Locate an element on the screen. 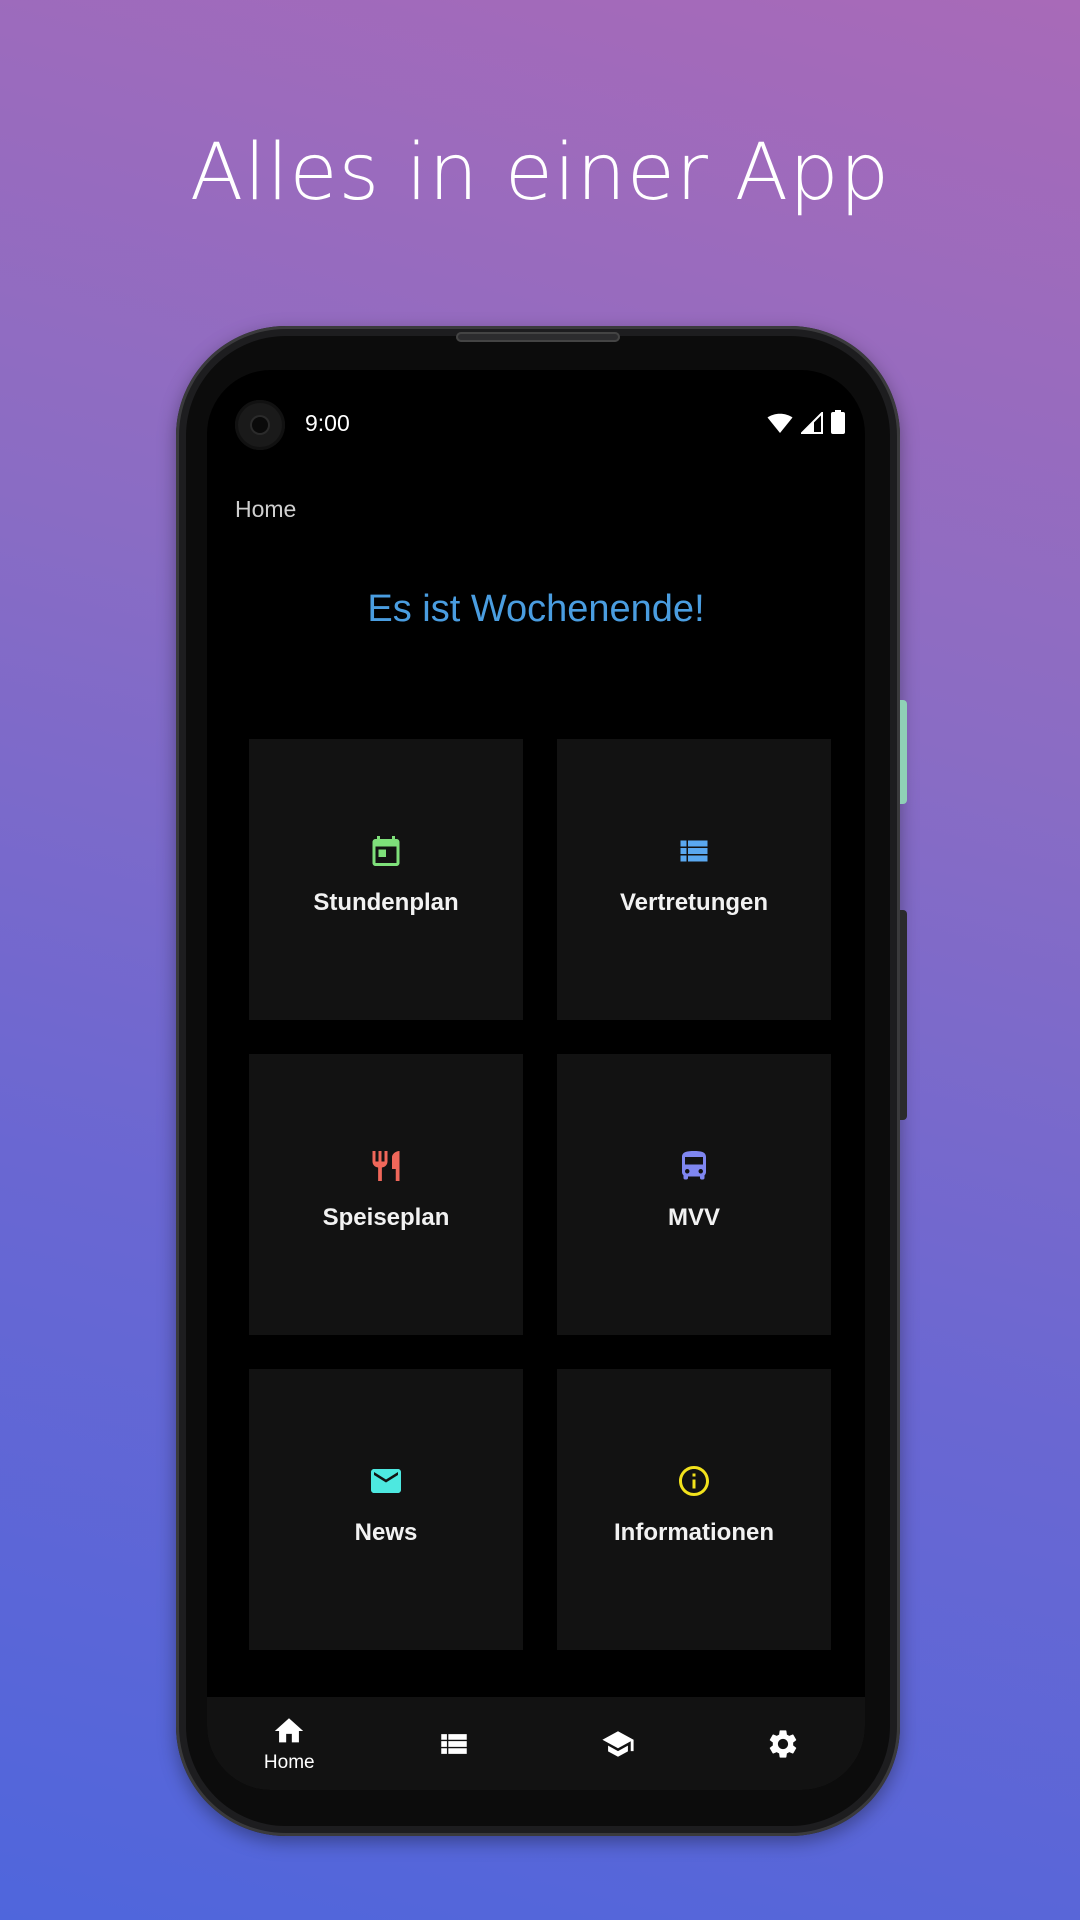 This screenshot has width=1080, height=1920. bottom-navigation: Home is located at coordinates (536, 1743).